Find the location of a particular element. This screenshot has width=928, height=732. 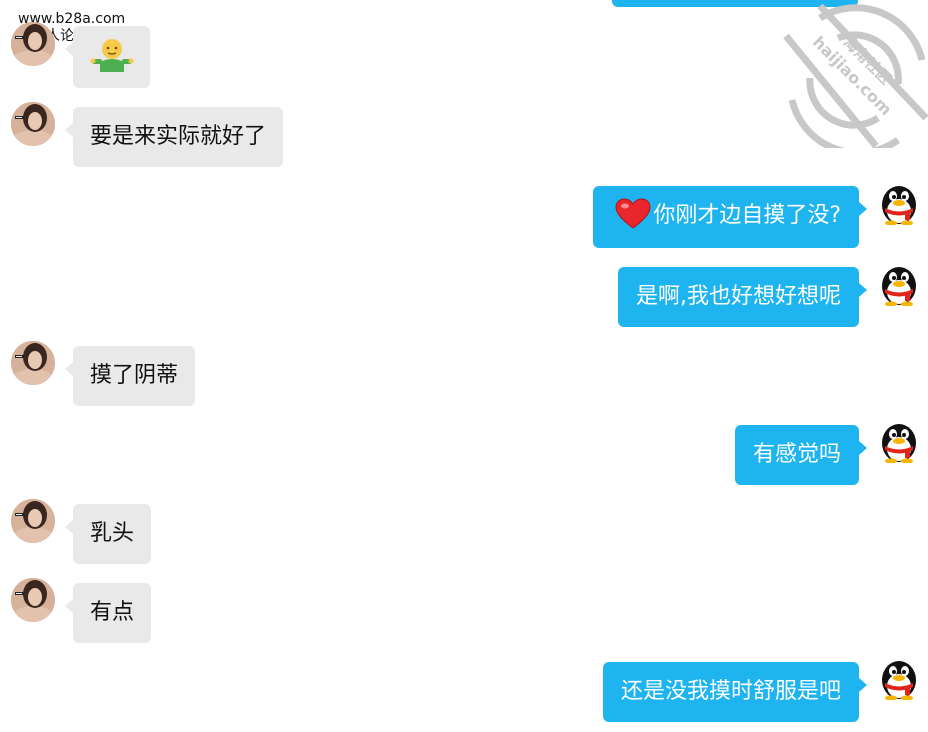

message-bubble: 还是没我摸时舒服是吧 is located at coordinates (735, 692).